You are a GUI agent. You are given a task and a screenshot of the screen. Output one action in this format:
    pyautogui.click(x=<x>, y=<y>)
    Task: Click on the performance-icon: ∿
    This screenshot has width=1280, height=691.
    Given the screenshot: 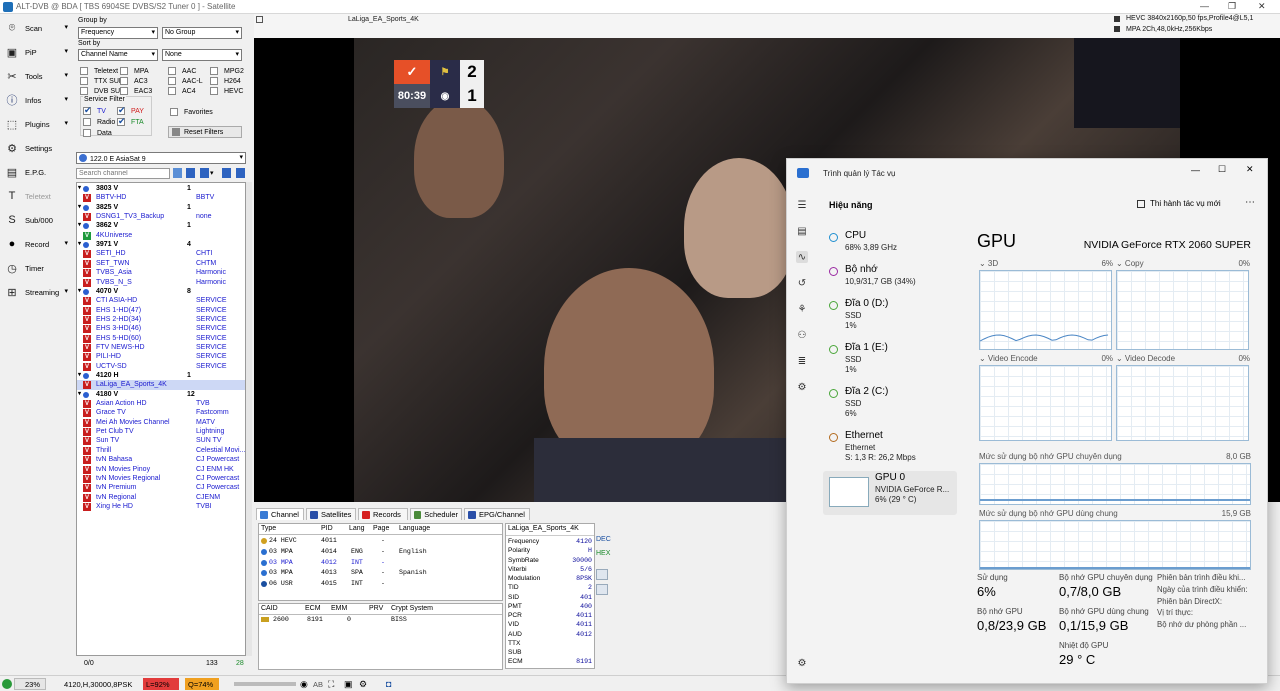 What is the action you would take?
    pyautogui.click(x=802, y=257)
    